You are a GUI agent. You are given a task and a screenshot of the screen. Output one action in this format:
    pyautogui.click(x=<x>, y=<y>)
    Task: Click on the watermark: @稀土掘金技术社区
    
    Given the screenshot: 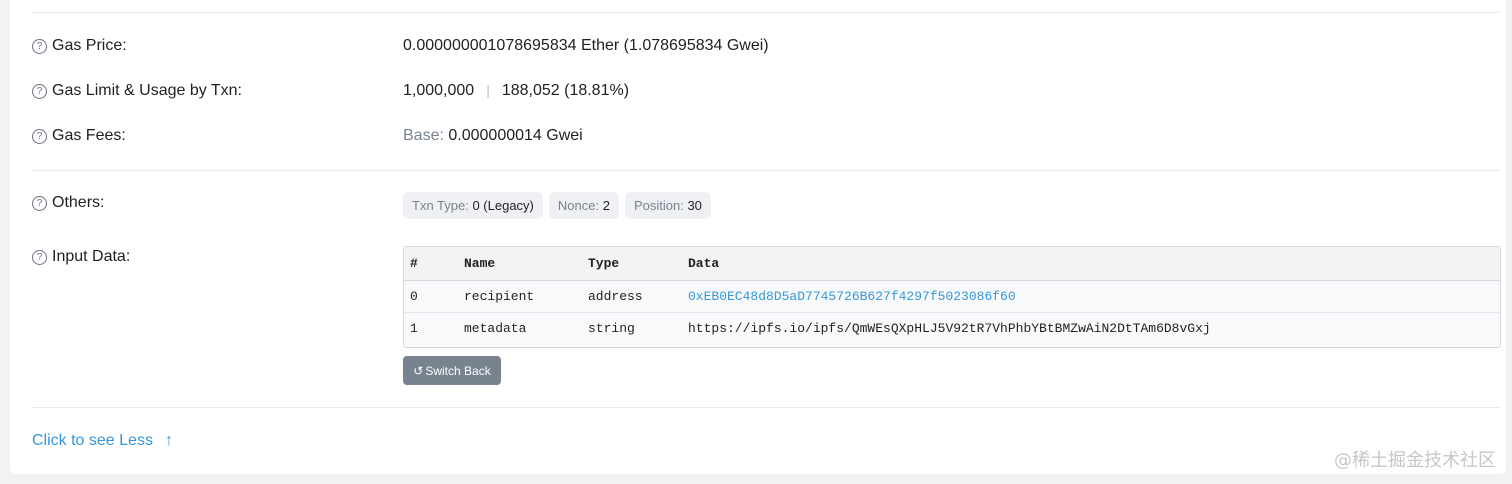 What is the action you would take?
    pyautogui.click(x=1415, y=460)
    